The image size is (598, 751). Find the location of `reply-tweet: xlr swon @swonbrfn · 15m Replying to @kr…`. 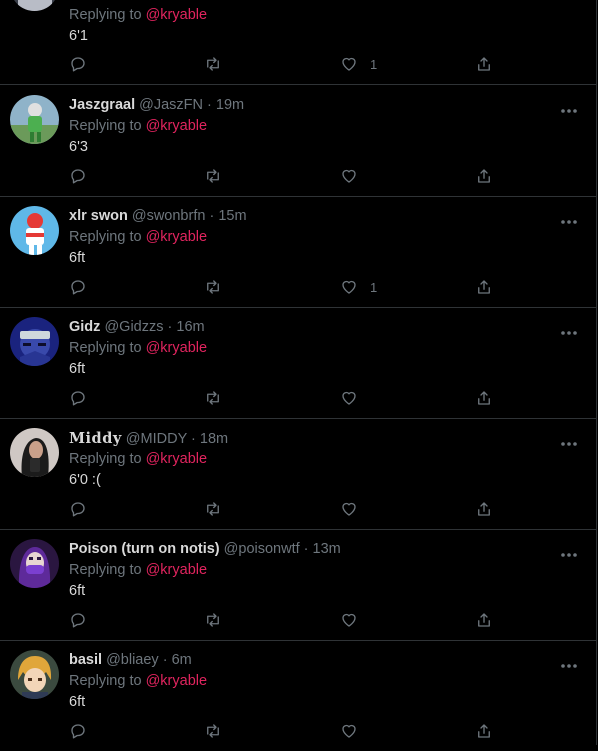

reply-tweet: xlr swon @swonbrfn · 15m Replying to @kr… is located at coordinates (298, 252).